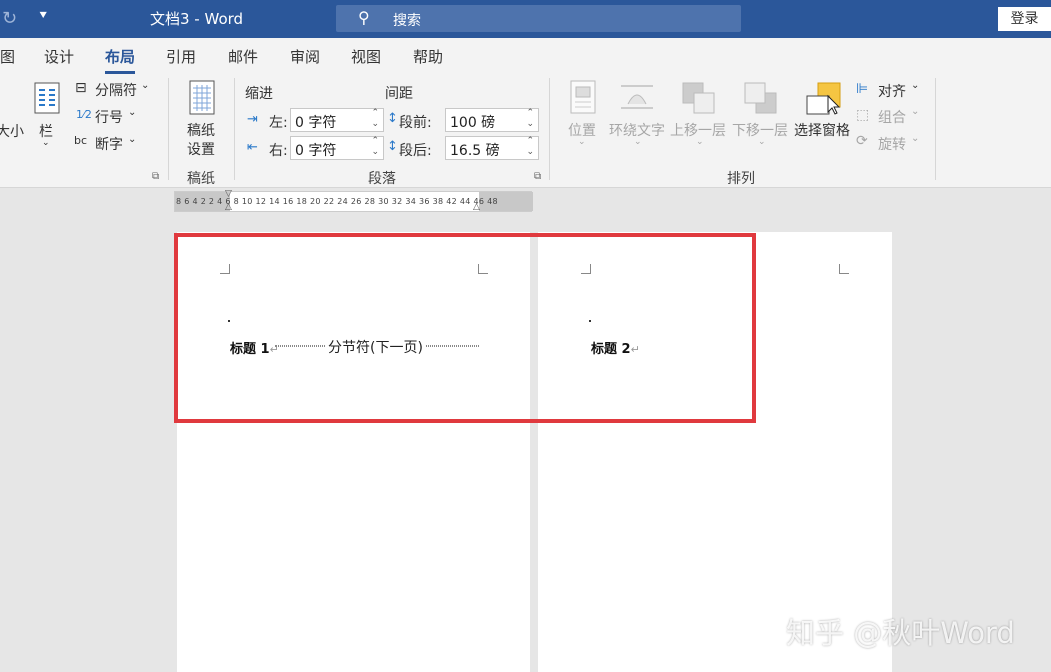 This screenshot has width=1051, height=672. Describe the element at coordinates (415, 151) in the screenshot. I see `spacing-after-label: 段后:` at that location.